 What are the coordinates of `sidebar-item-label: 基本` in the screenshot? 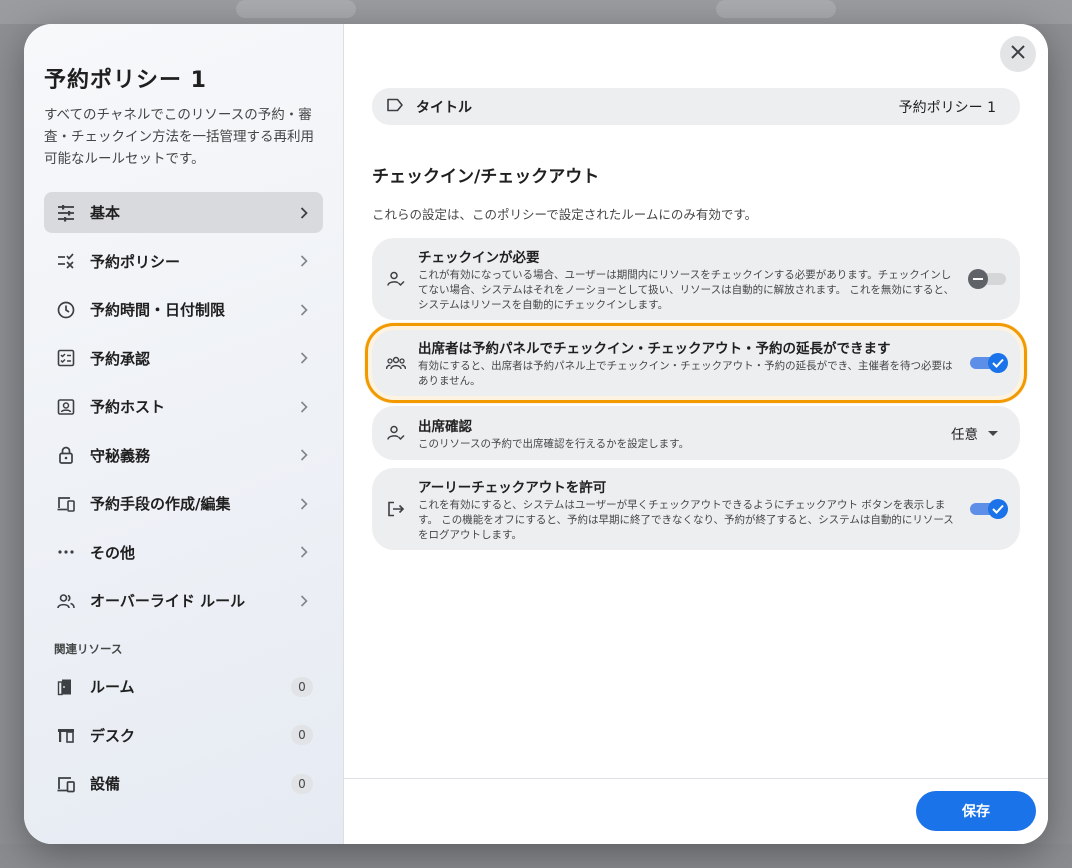 It's located at (105, 213).